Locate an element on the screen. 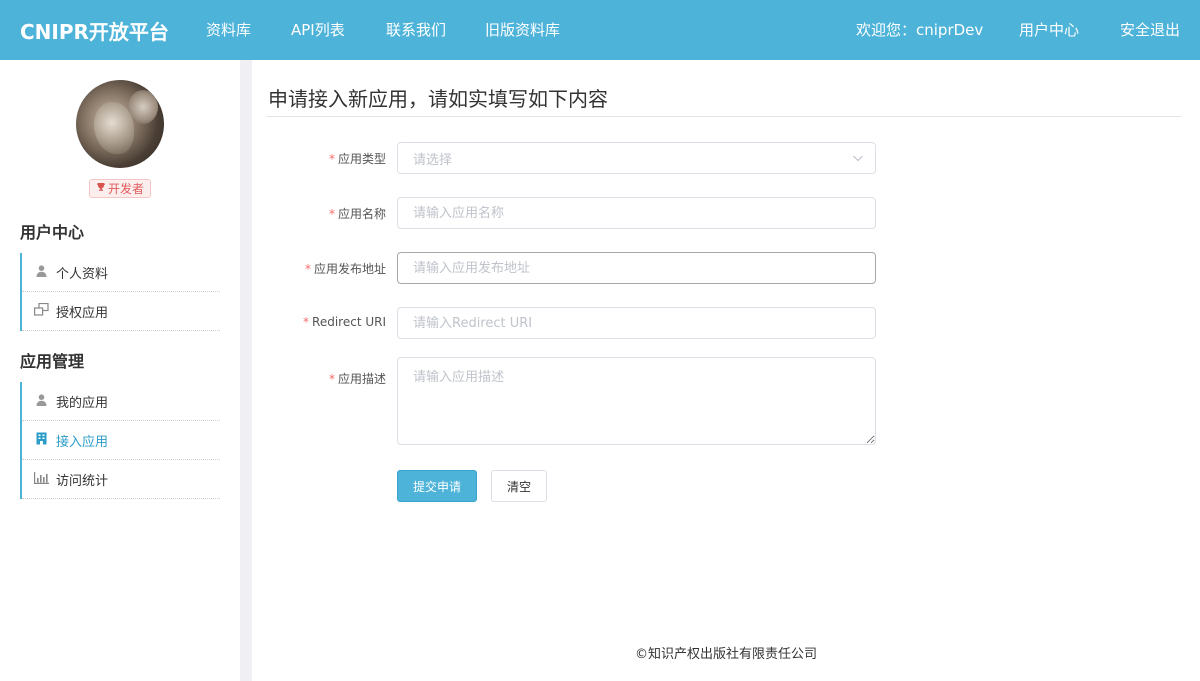  menu-group-app-management: 我的应用 接入应用 访问统计 is located at coordinates (120, 440).